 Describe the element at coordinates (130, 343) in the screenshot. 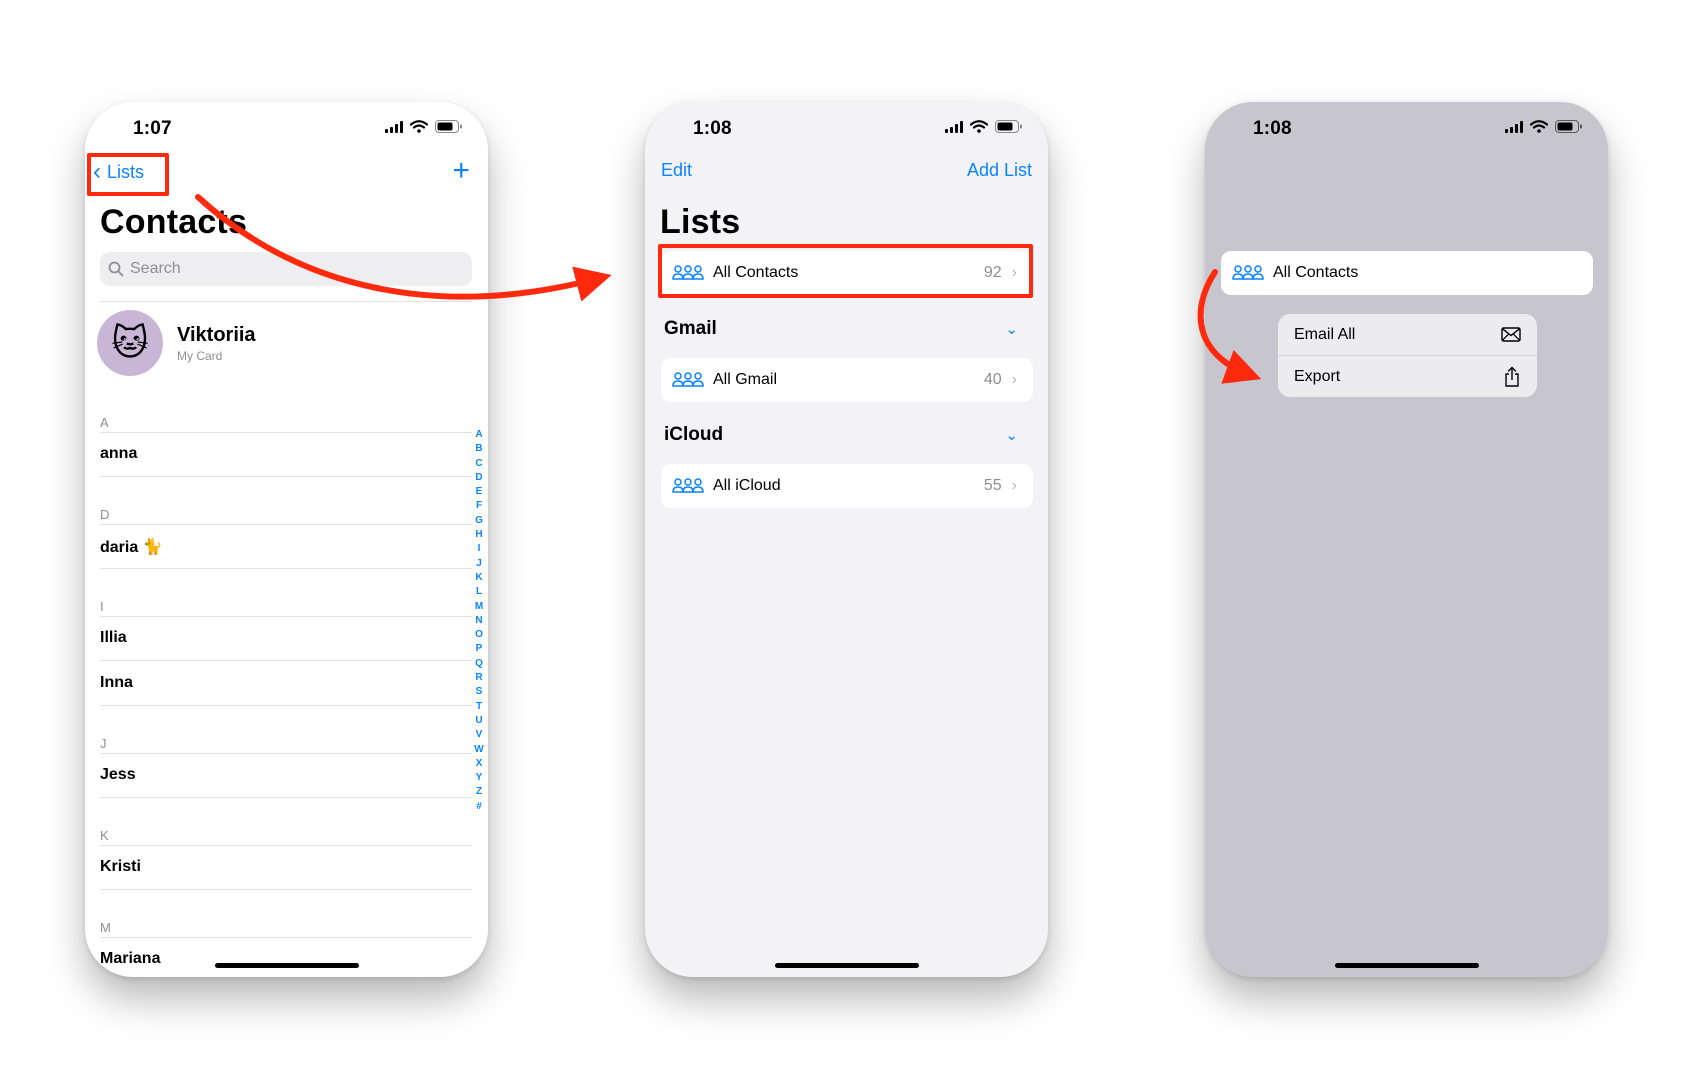

I see `avatar: 🐱` at that location.